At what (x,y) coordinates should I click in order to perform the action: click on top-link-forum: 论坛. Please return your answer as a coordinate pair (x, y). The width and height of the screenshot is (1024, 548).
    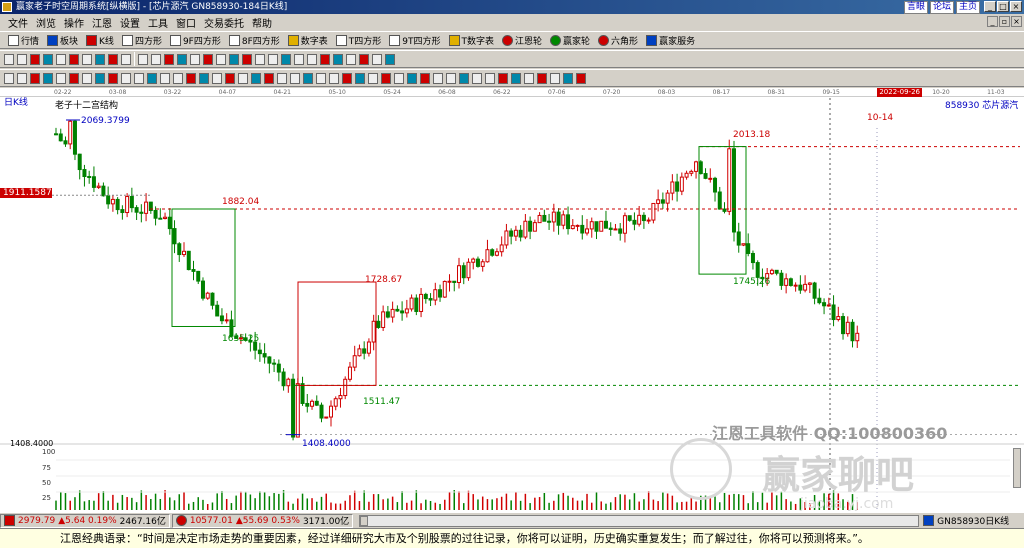
    Looking at the image, I should click on (941, 7).